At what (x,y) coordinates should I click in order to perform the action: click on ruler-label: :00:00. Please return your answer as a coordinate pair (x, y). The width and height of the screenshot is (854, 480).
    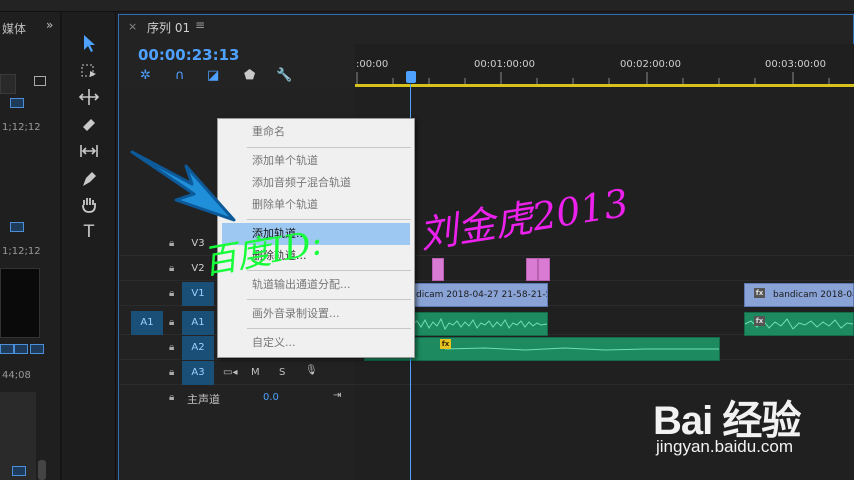
    Looking at the image, I should click on (372, 64).